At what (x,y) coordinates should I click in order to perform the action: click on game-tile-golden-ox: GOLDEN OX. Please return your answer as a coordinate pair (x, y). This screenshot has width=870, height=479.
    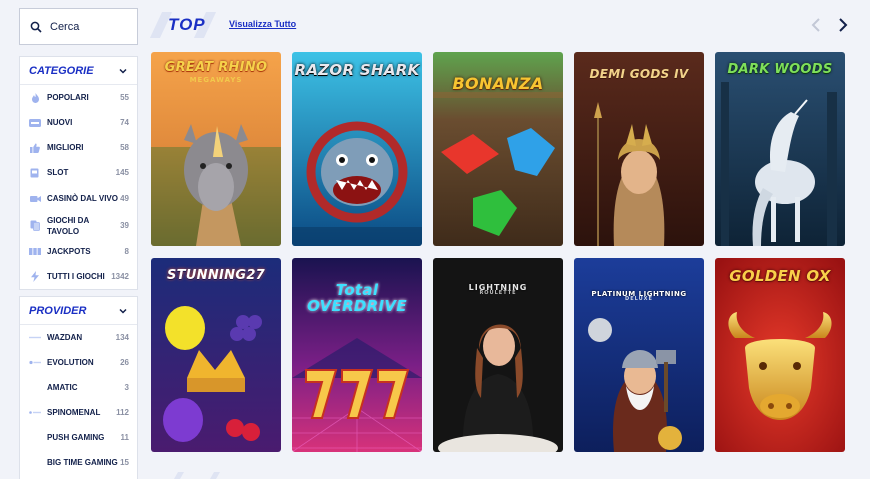
    Looking at the image, I should click on (780, 355).